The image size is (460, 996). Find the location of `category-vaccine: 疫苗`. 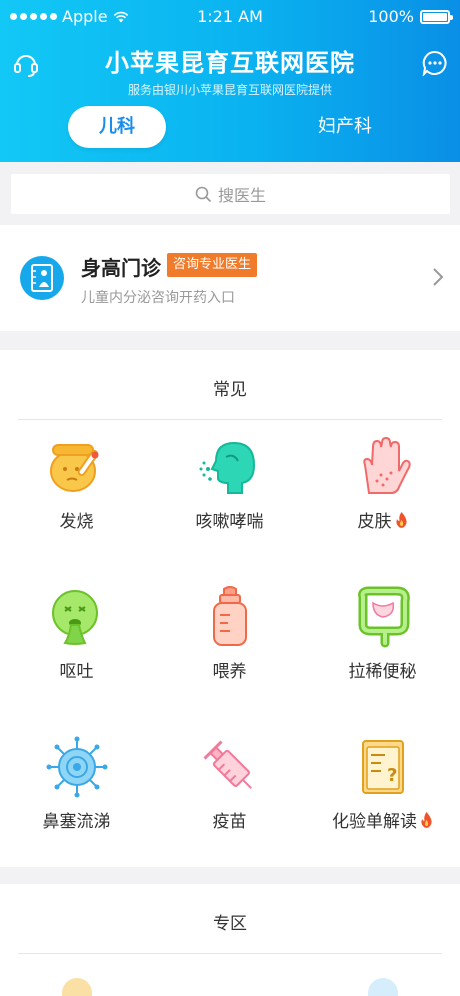

category-vaccine: 疫苗 is located at coordinates (229, 783).